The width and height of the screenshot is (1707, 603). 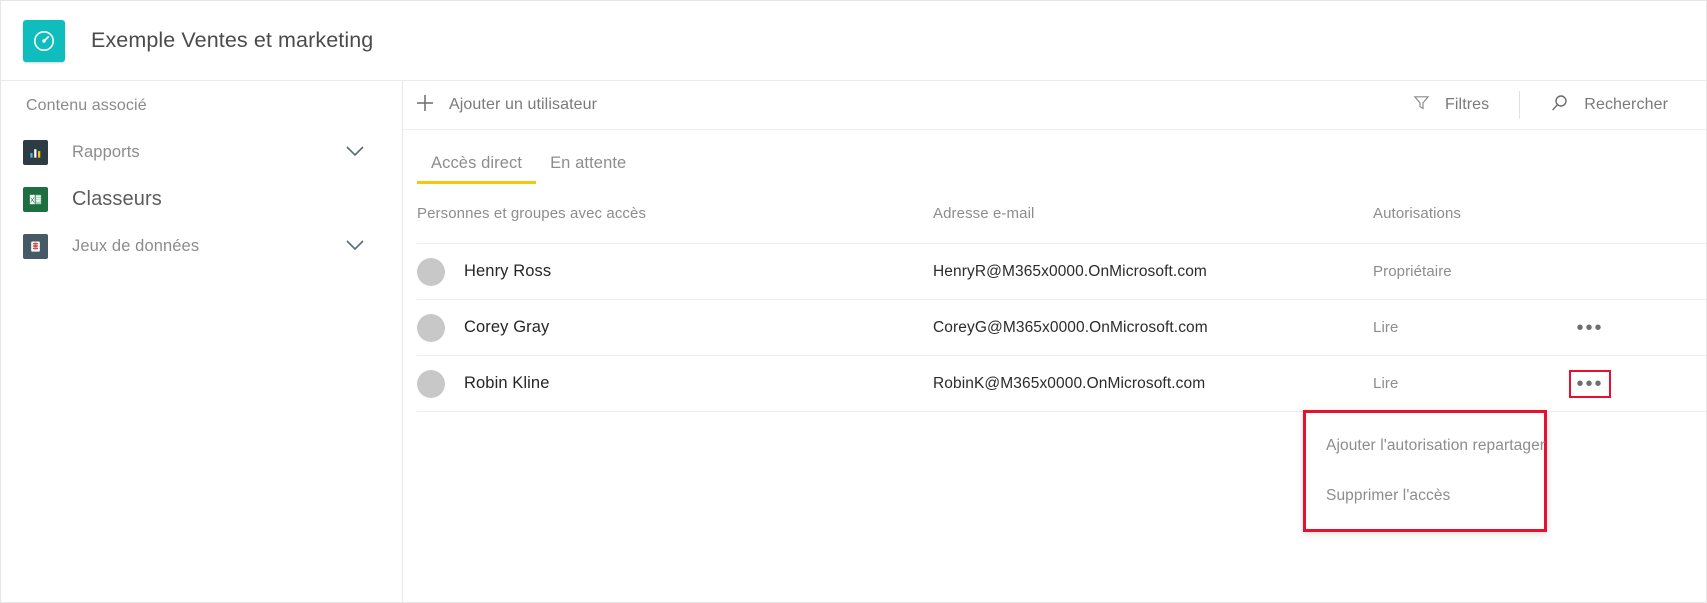 What do you see at coordinates (1070, 327) in the screenshot?
I see `person-email: CoreyG@M365x0000.OnMicrosoft.com` at bounding box center [1070, 327].